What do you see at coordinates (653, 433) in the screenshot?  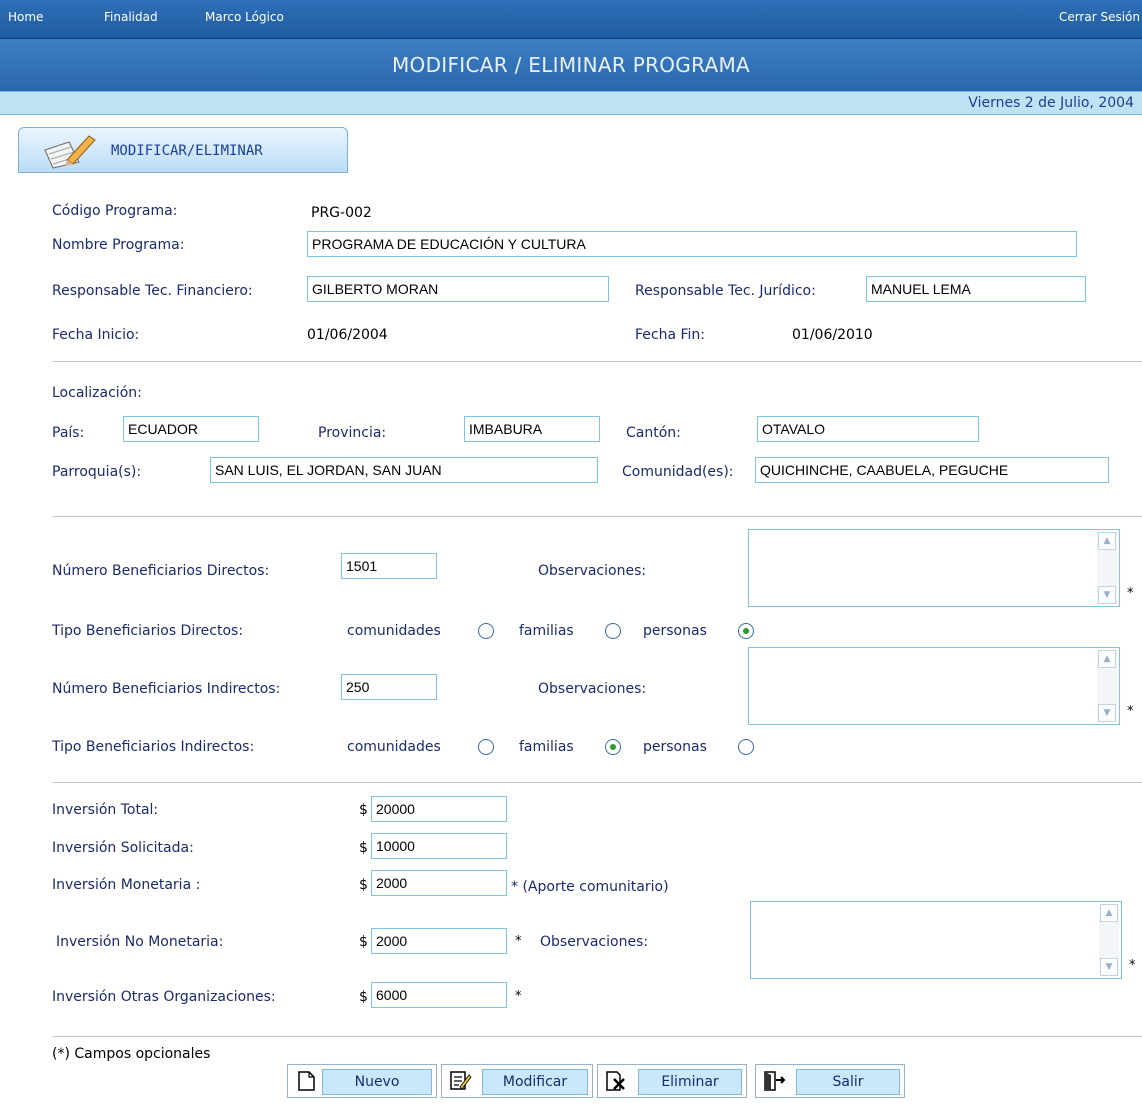 I see `canton-label: Cantón:` at bounding box center [653, 433].